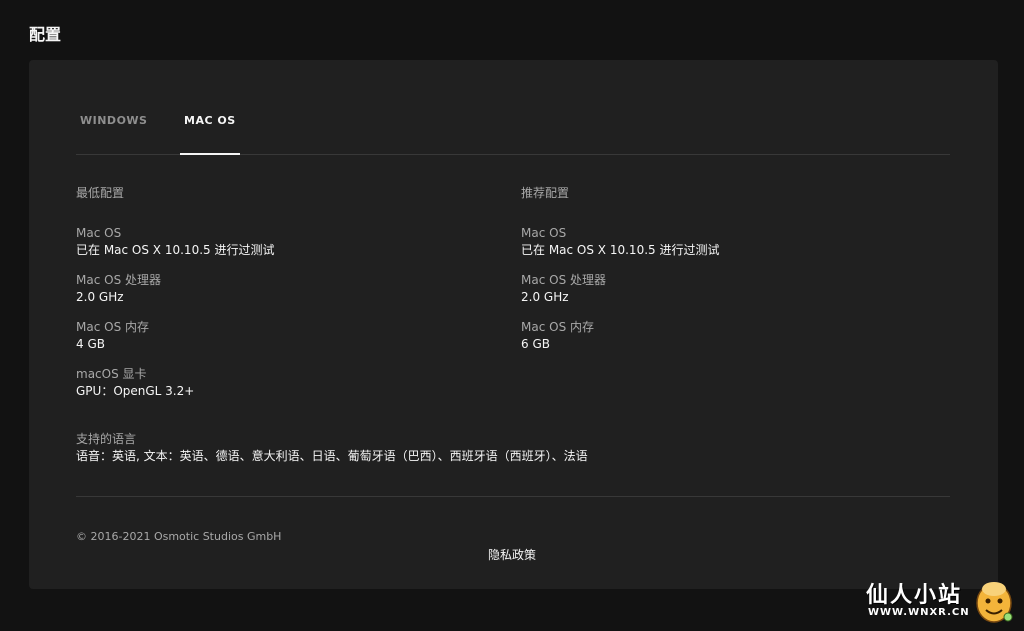 Image resolution: width=1024 pixels, height=631 pixels. Describe the element at coordinates (113, 134) in the screenshot. I see `tab-windows: WINDOWS` at that location.